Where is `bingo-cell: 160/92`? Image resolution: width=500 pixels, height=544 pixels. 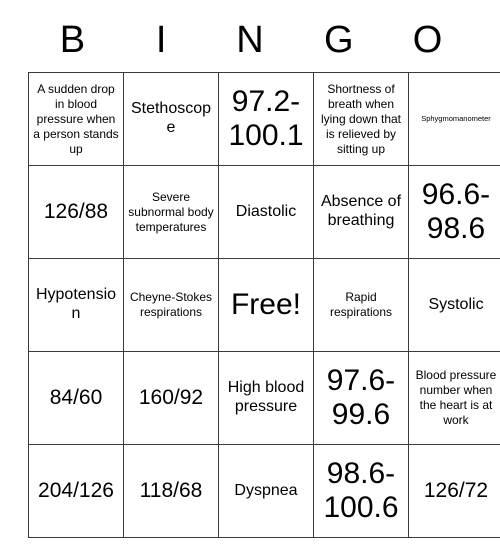 bingo-cell: 160/92 is located at coordinates (171, 398).